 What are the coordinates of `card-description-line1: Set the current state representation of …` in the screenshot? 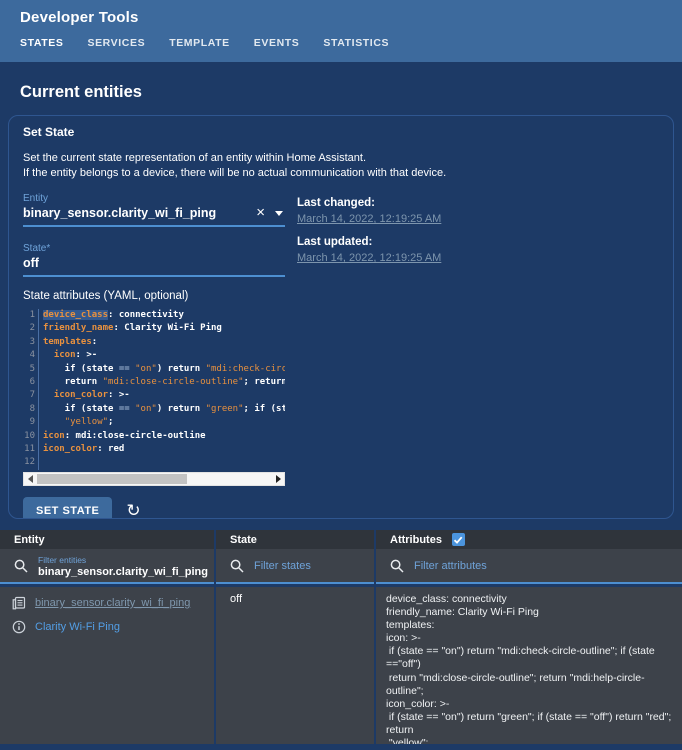 It's located at (195, 158).